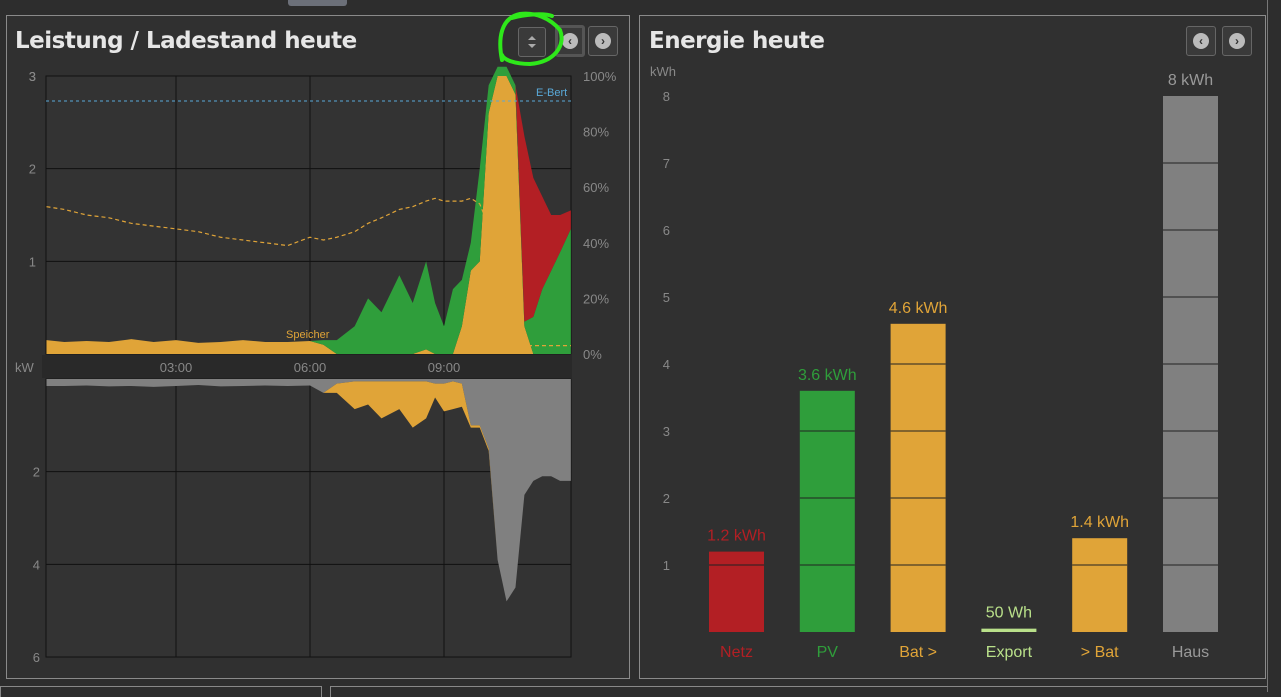 This screenshot has width=1281, height=697. What do you see at coordinates (176, 367) in the screenshot?
I see `x-tick-label: 03:00` at bounding box center [176, 367].